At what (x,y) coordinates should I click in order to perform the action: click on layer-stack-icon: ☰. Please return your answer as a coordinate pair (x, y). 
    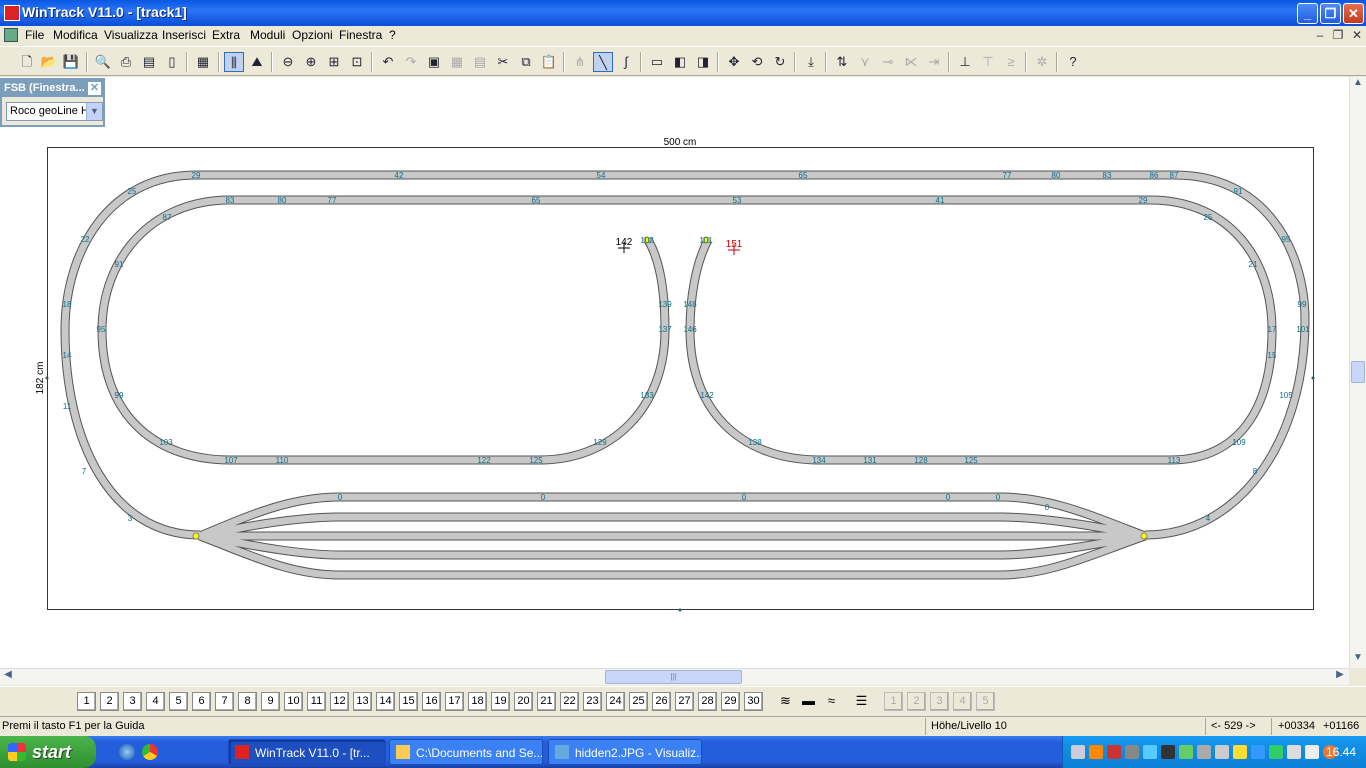
    Looking at the image, I should click on (861, 701).